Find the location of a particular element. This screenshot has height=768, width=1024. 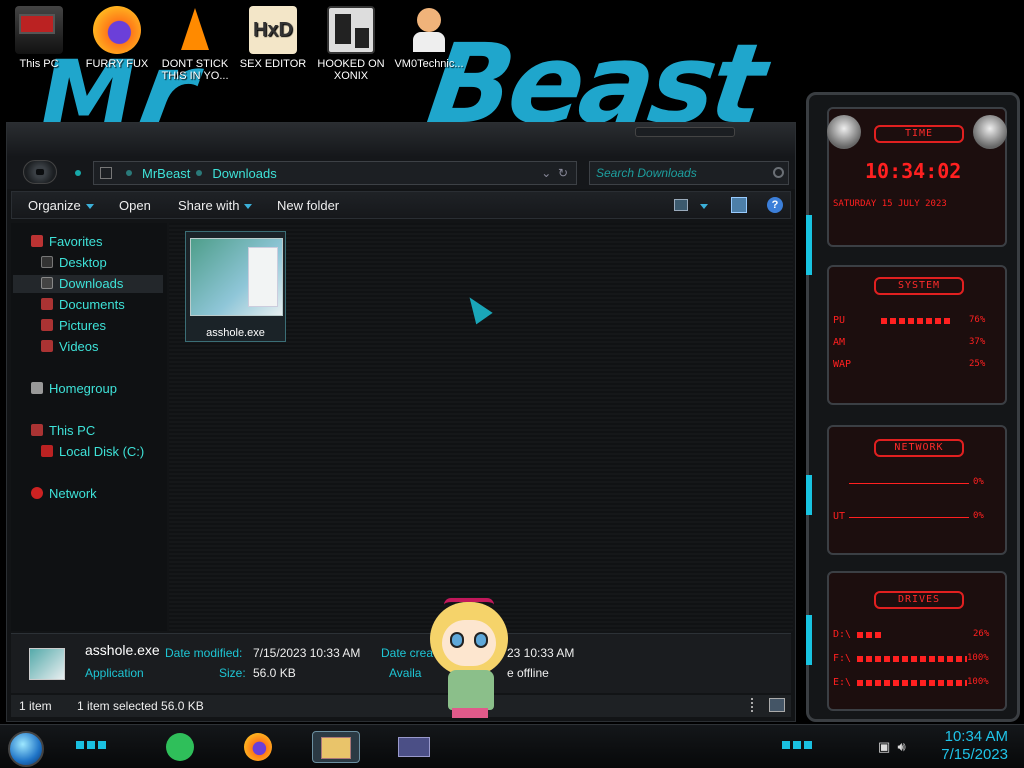

drive-e-bar is located at coordinates (912, 683).